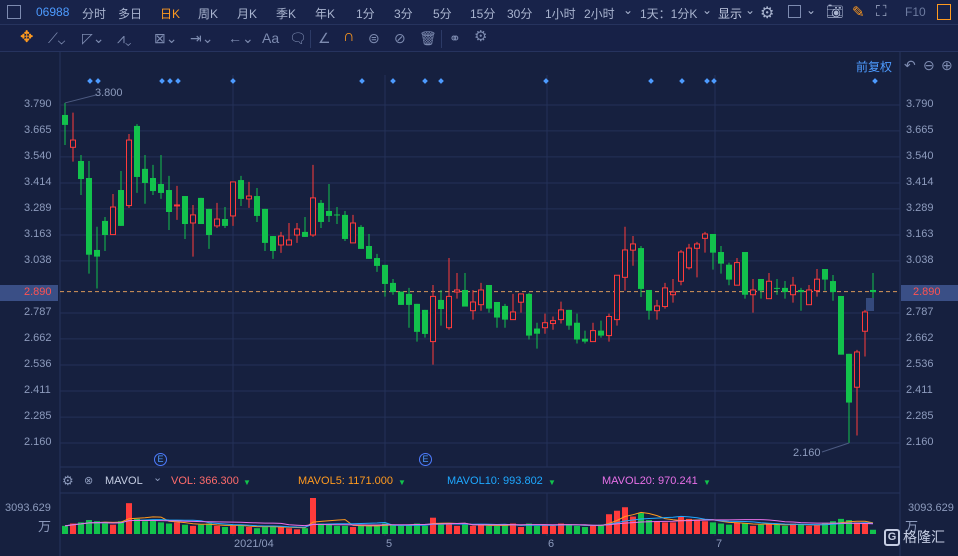 The height and width of the screenshot is (556, 958). I want to click on y-tick-label: 2.411, so click(919, 389).